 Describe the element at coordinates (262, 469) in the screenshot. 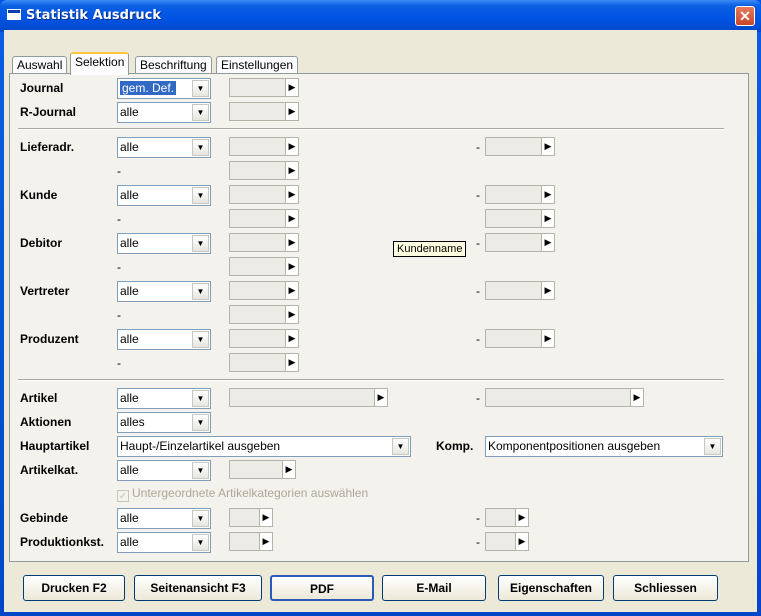

I see `artikelkat-field: ▶` at that location.